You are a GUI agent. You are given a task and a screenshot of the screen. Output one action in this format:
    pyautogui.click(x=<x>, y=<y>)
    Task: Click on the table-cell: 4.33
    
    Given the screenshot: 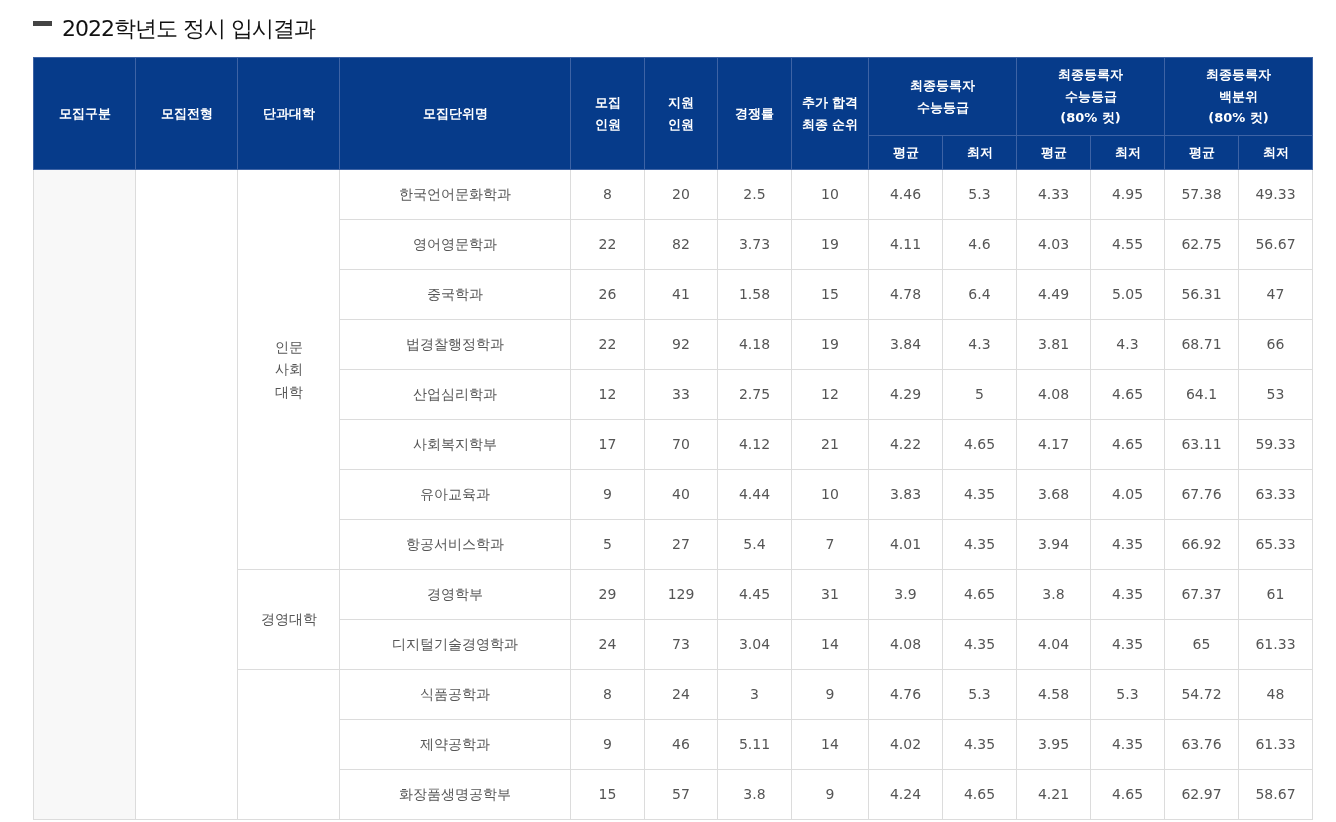 What is the action you would take?
    pyautogui.click(x=1053, y=194)
    